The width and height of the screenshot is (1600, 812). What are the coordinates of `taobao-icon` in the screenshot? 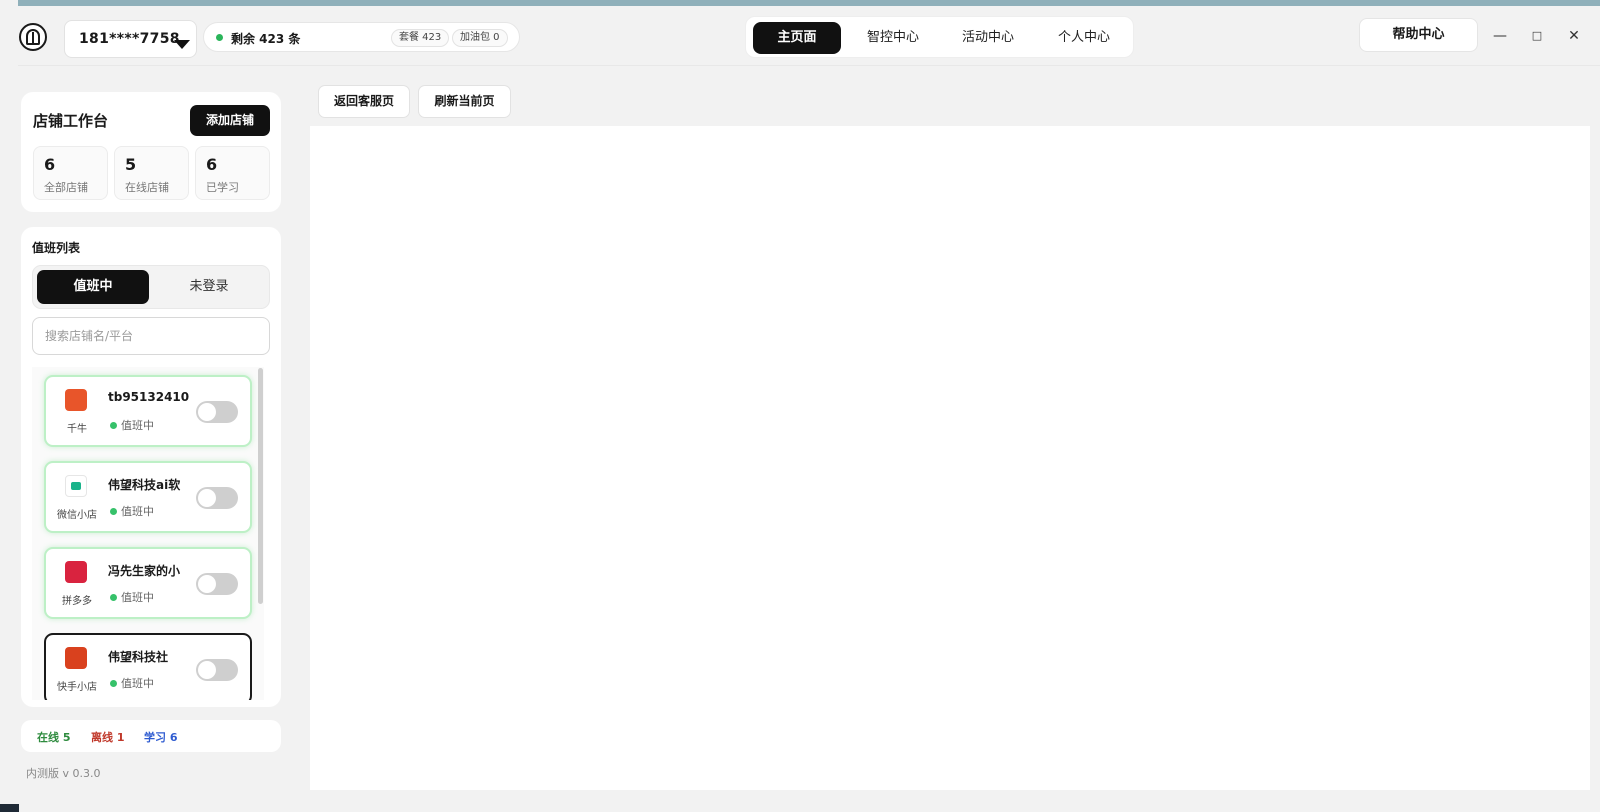 It's located at (76, 400).